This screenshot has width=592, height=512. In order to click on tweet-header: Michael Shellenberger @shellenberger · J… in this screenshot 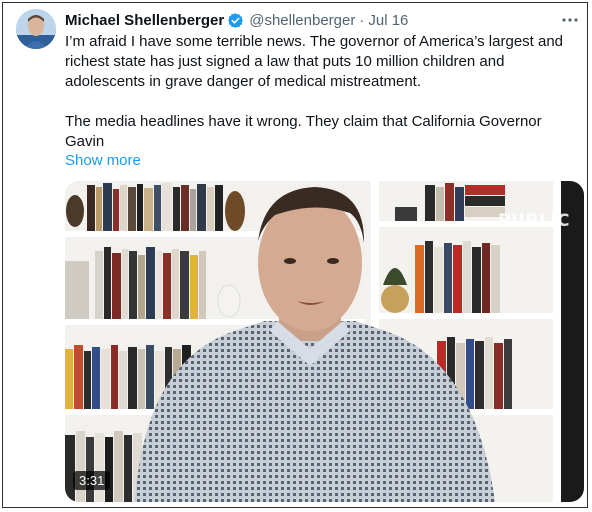, I will do `click(321, 20)`.